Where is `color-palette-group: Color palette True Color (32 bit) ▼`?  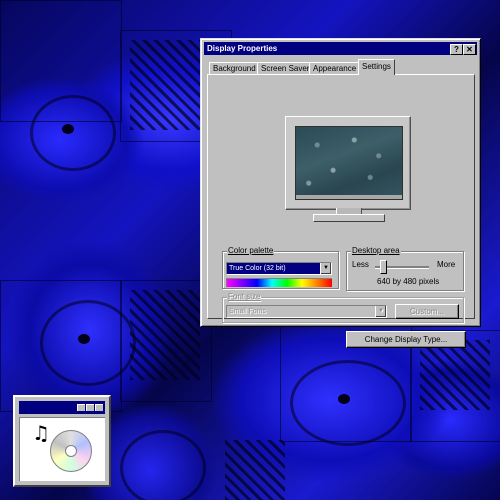 color-palette-group: Color palette True Color (32 bit) ▼ is located at coordinates (280, 267).